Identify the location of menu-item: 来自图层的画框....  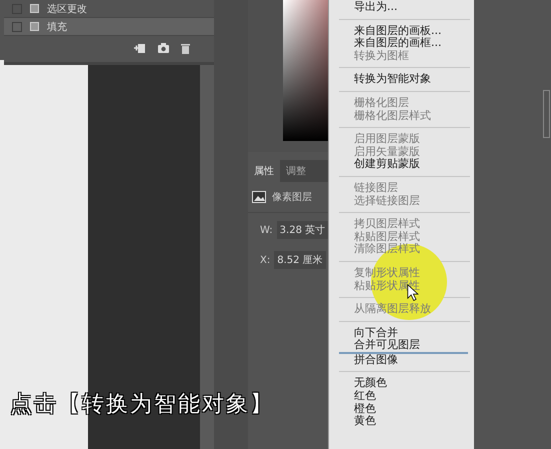
(398, 43).